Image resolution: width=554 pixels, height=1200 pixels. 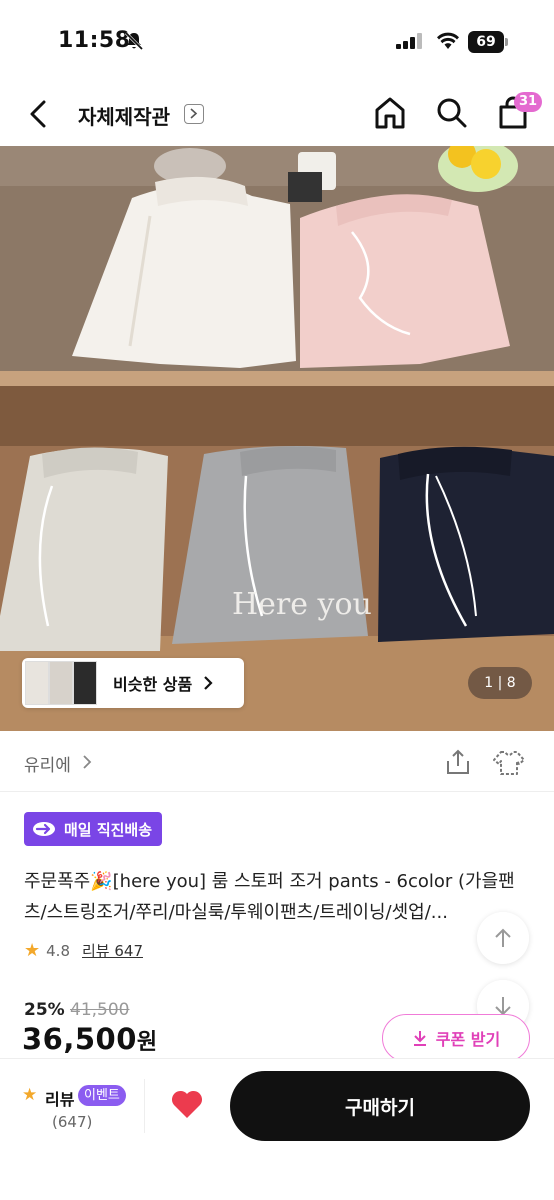 I want to click on review-tab-label: 리뷰, so click(x=59, y=1098).